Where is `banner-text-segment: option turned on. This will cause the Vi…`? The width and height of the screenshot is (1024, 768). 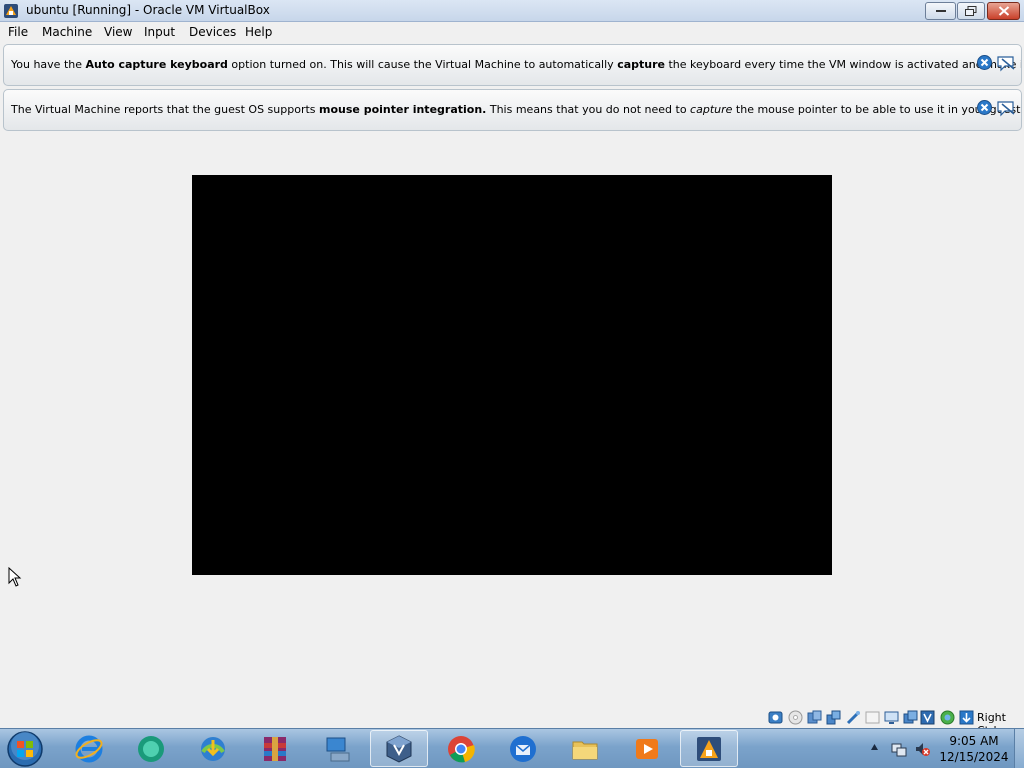 banner-text-segment: option turned on. This will cause the Vi… is located at coordinates (422, 64).